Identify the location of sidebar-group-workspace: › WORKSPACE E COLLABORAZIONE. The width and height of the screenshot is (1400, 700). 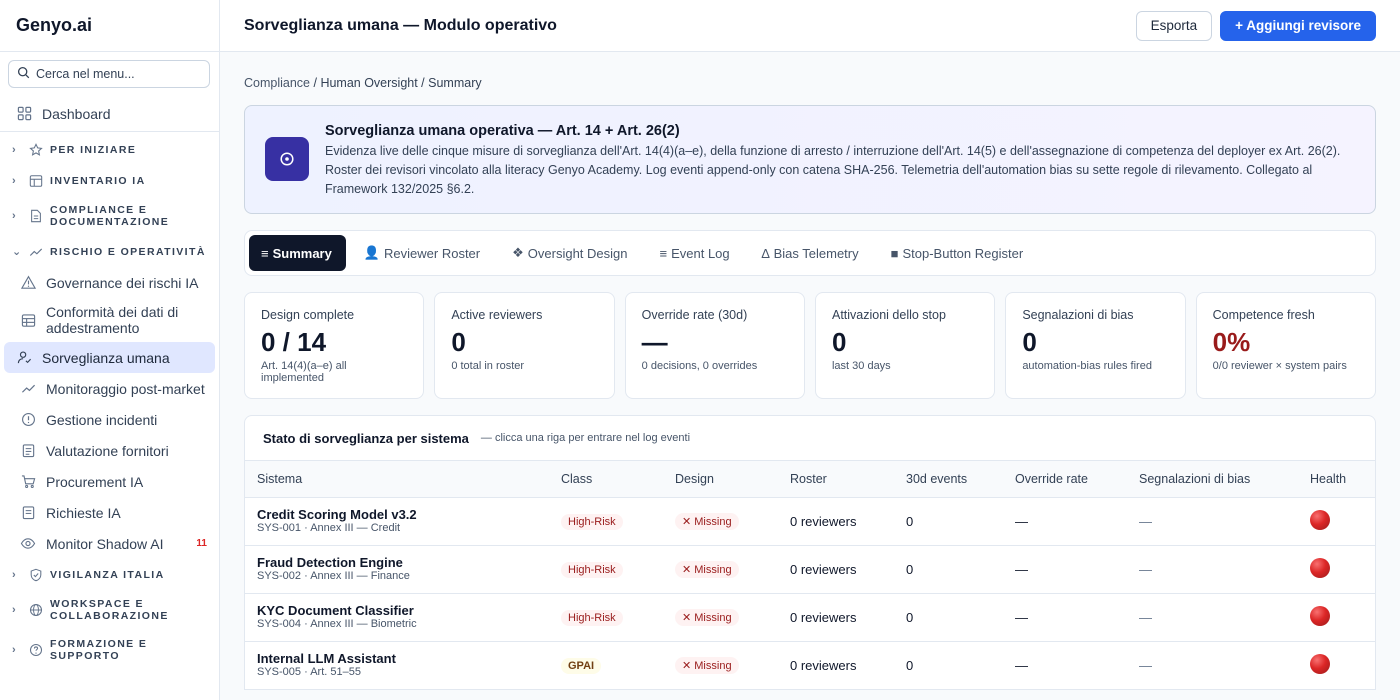
(109, 610).